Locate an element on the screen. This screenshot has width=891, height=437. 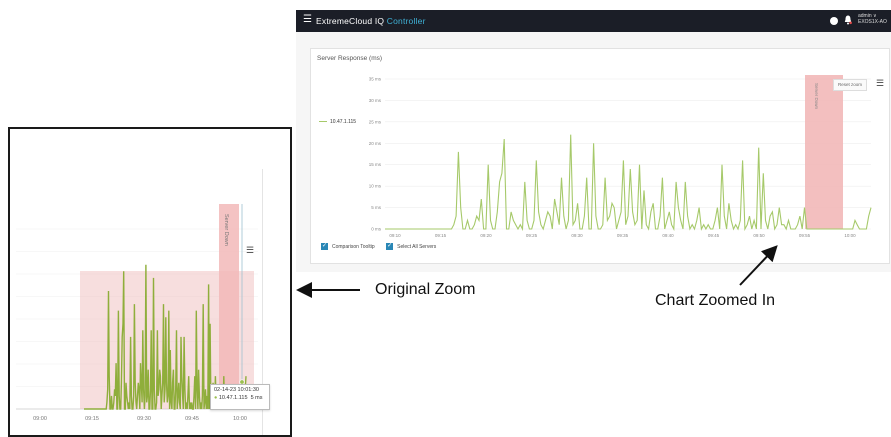
callout-arrows is located at coordinates (537, 271).